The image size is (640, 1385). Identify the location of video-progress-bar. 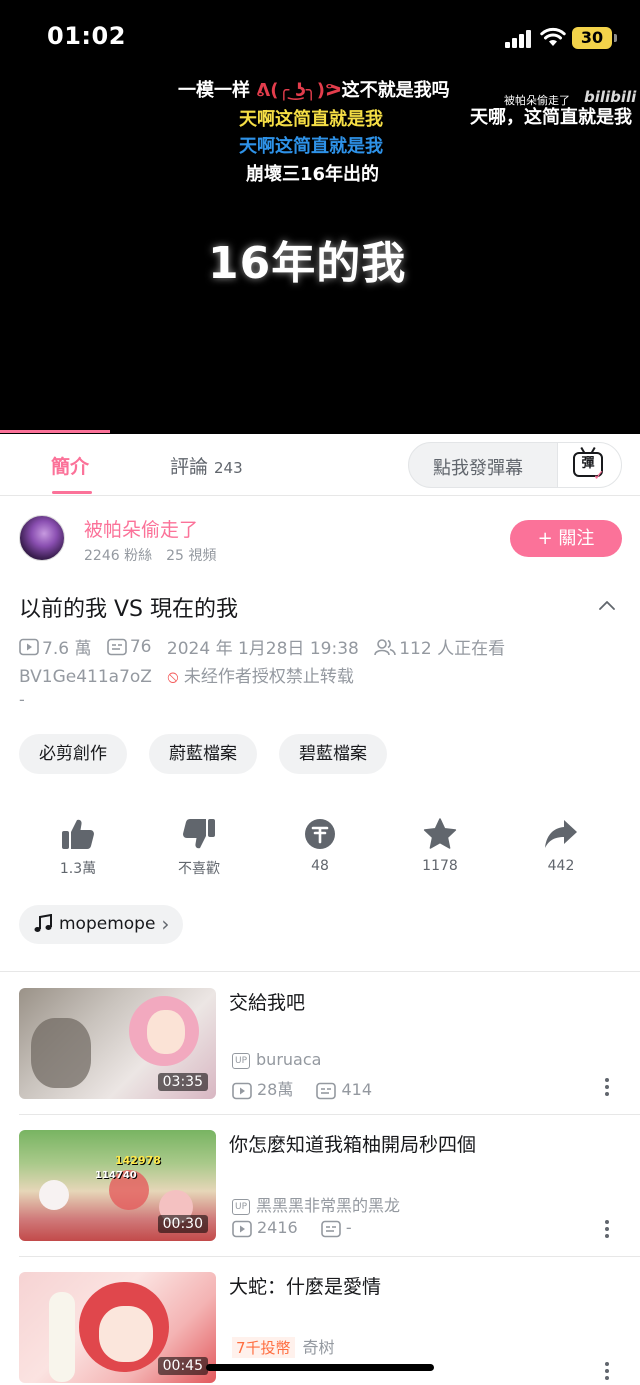
(55, 431).